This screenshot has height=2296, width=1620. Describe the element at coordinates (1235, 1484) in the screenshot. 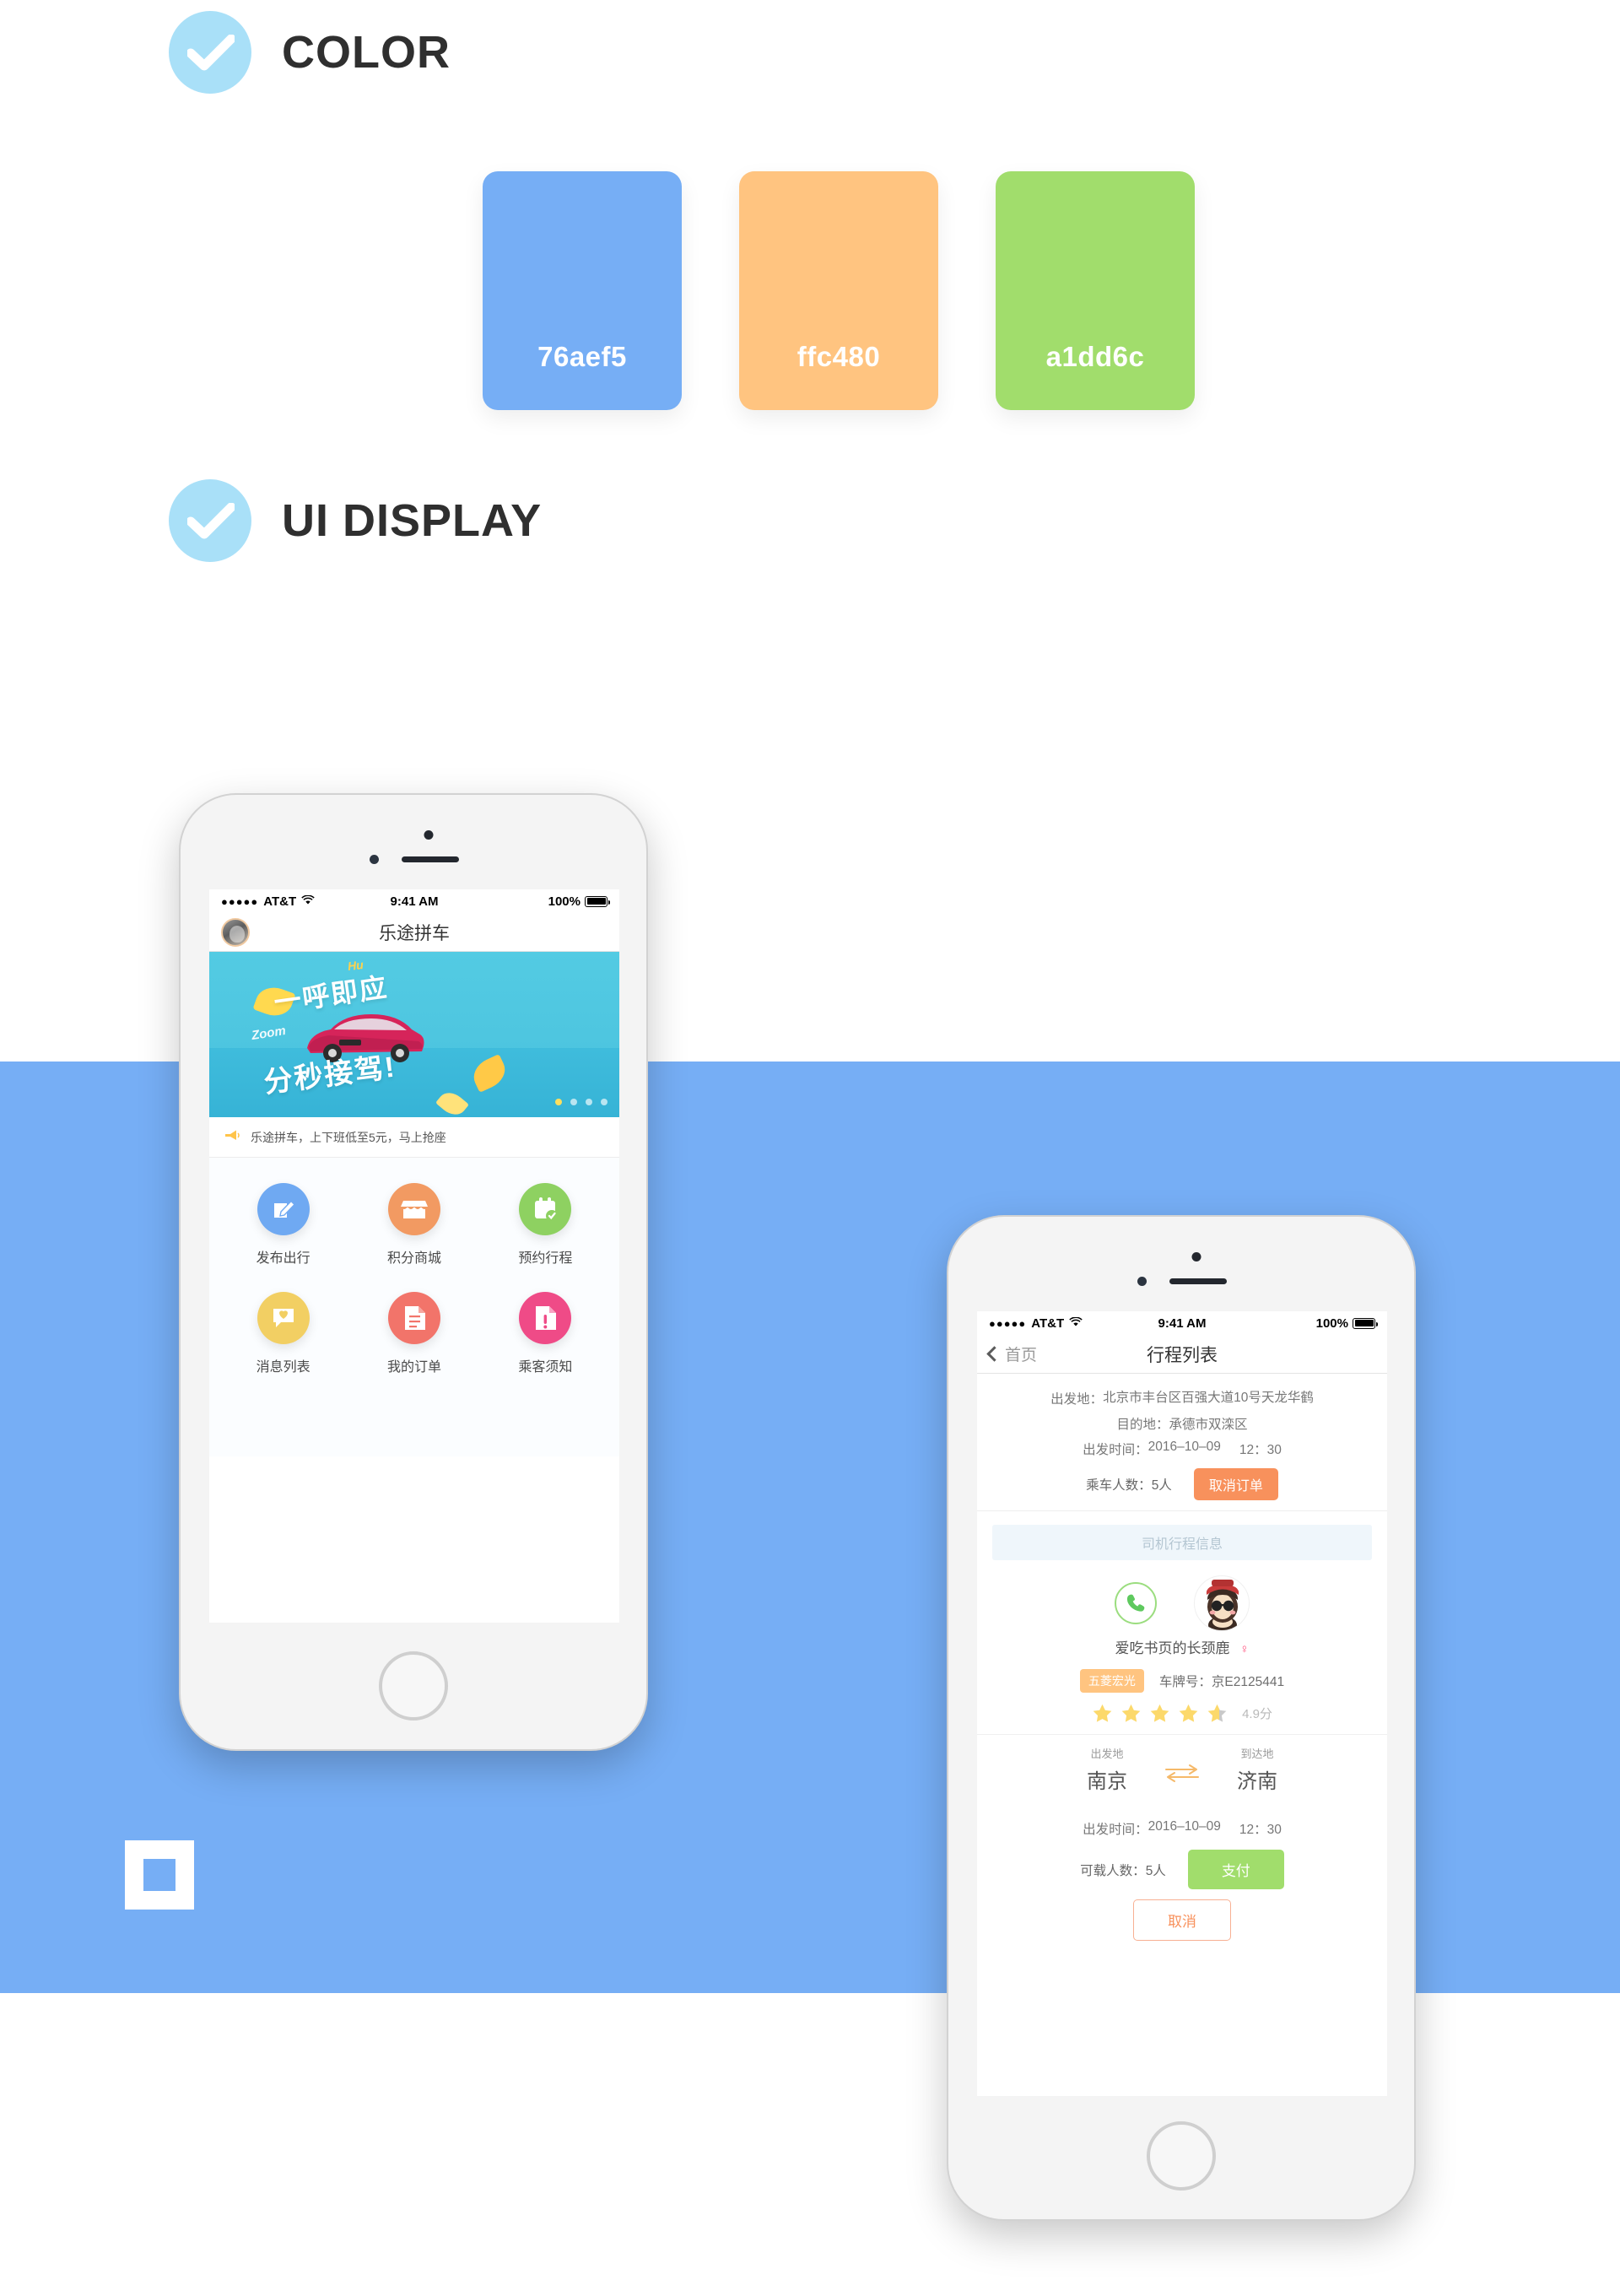

I see `cancel-order-button: 取消订单` at that location.